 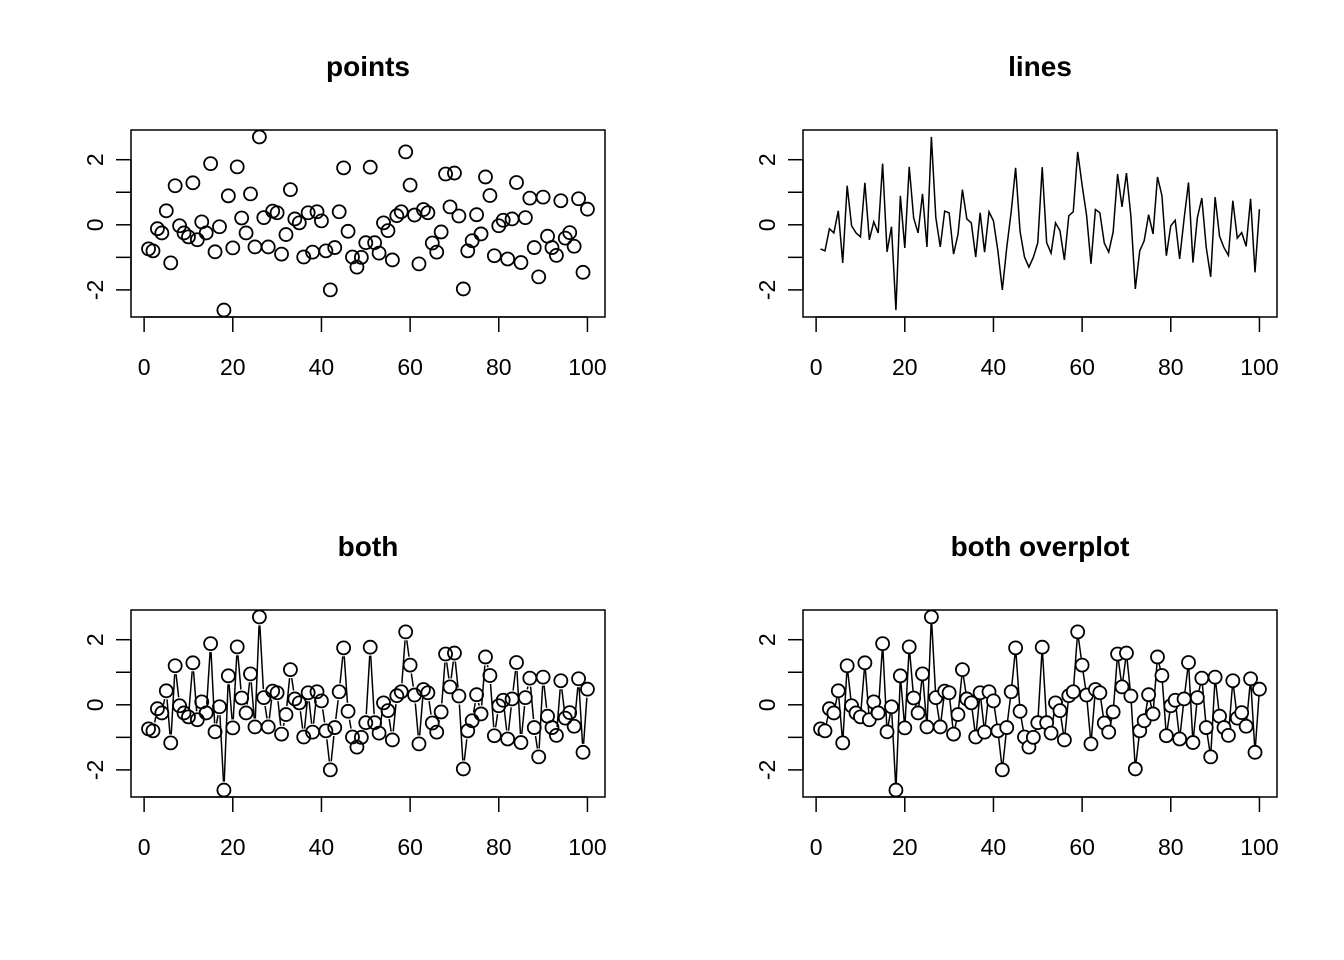 What do you see at coordinates (905, 367) in the screenshot?
I see `x-tick-label: 20` at bounding box center [905, 367].